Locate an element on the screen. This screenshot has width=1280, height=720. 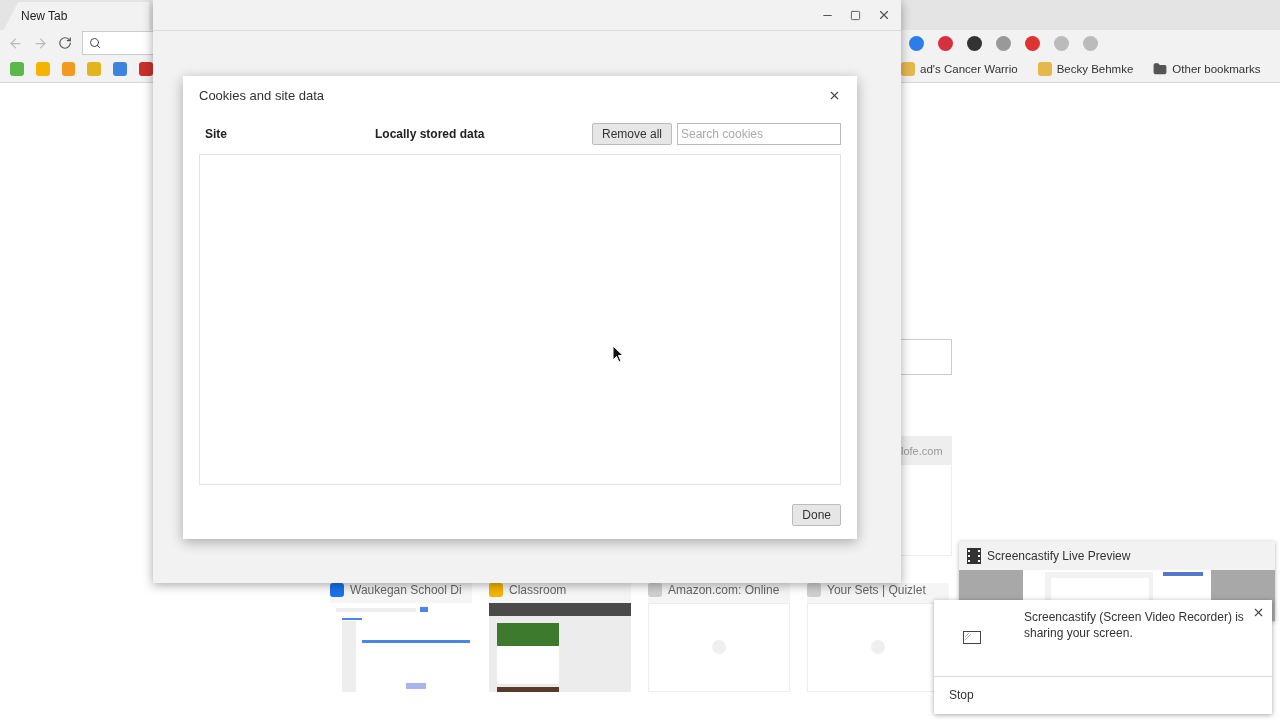
window-title: Screencastify Live Preview is located at coordinates (1059, 555).